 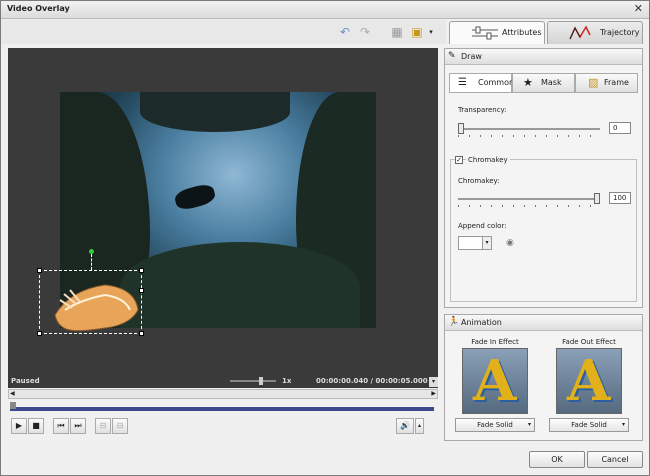 I want to click on chromakey-label: Chromakey:, so click(x=479, y=181).